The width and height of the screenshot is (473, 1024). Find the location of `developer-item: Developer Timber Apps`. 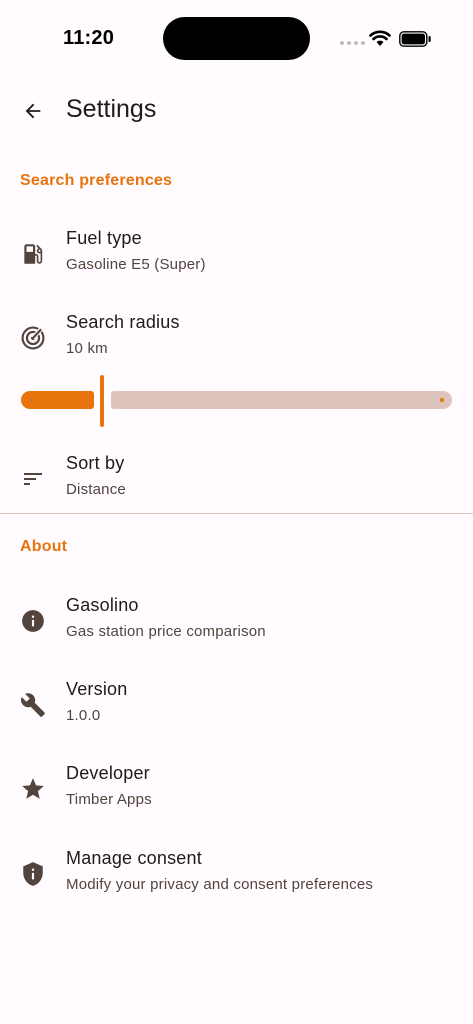

developer-item: Developer Timber Apps is located at coordinates (236, 792).